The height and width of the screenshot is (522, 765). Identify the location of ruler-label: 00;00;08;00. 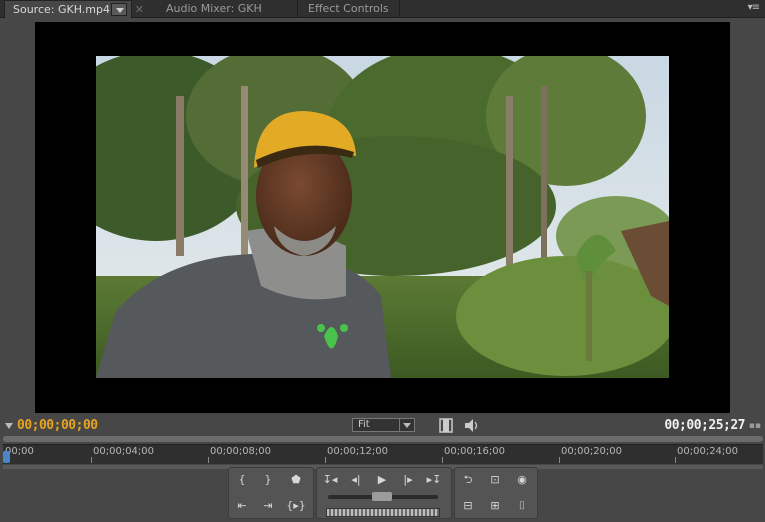
(241, 451).